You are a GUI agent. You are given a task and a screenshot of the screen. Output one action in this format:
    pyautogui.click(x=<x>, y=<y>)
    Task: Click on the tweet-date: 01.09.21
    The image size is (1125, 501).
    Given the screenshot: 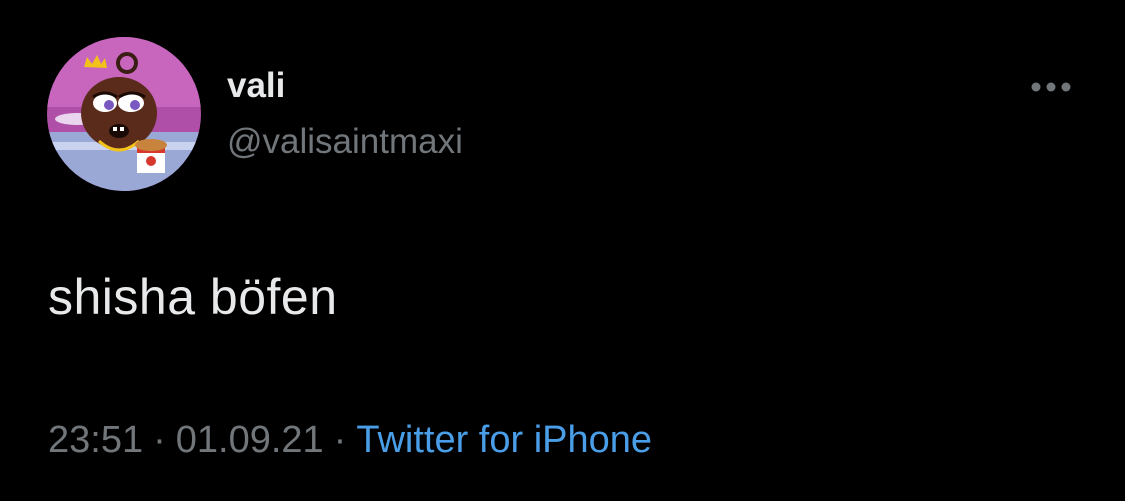 What is the action you would take?
    pyautogui.click(x=250, y=440)
    